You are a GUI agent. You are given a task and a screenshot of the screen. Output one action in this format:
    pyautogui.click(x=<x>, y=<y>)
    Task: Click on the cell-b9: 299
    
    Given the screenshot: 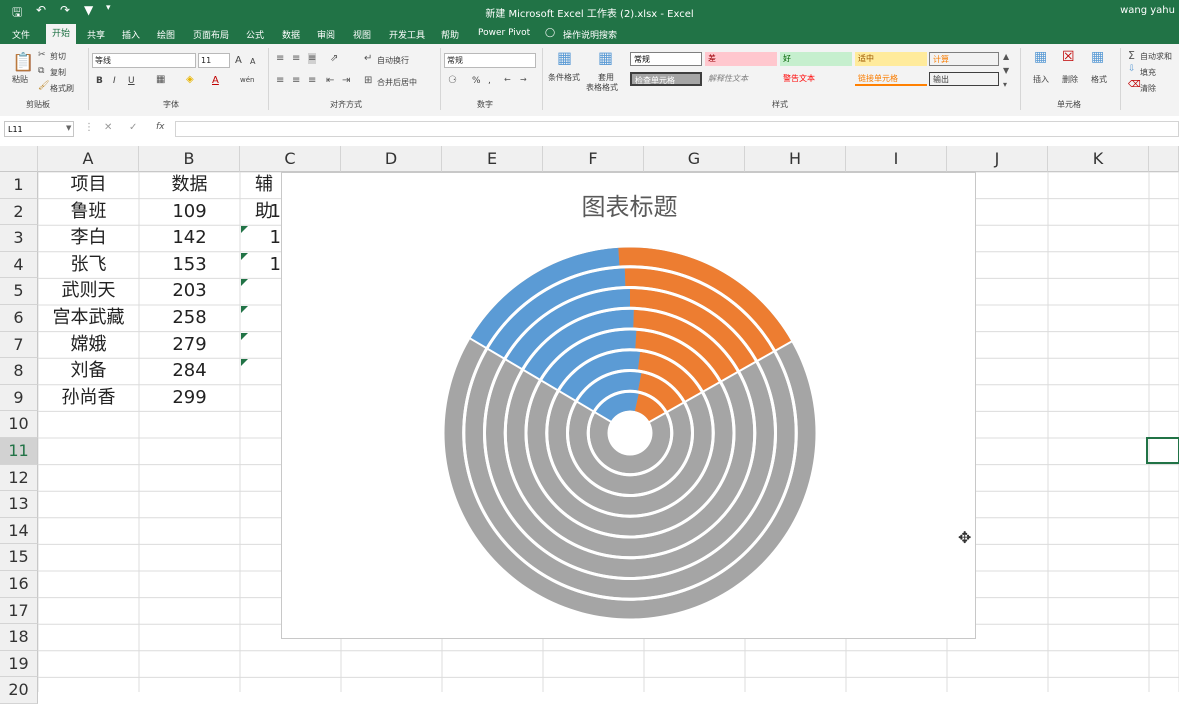 What is the action you would take?
    pyautogui.click(x=189, y=398)
    